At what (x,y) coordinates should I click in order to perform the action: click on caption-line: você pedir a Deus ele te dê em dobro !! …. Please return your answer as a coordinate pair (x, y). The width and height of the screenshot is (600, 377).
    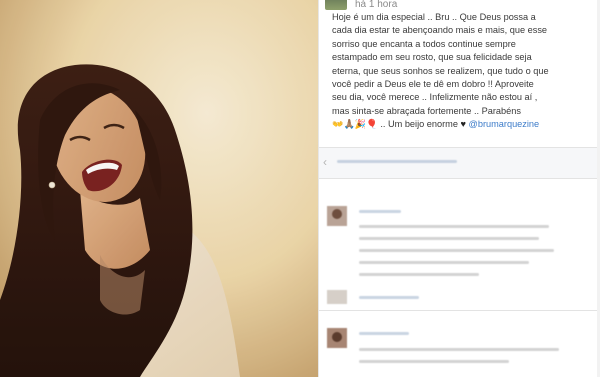
    Looking at the image, I should click on (433, 84).